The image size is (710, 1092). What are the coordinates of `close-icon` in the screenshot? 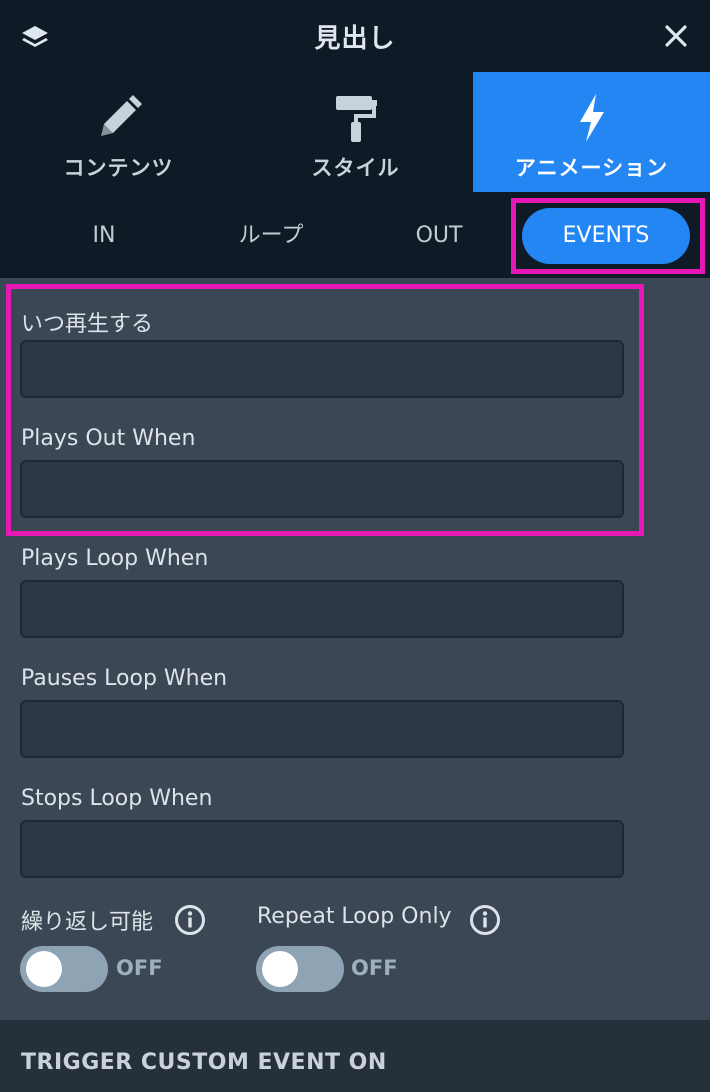 It's located at (676, 36).